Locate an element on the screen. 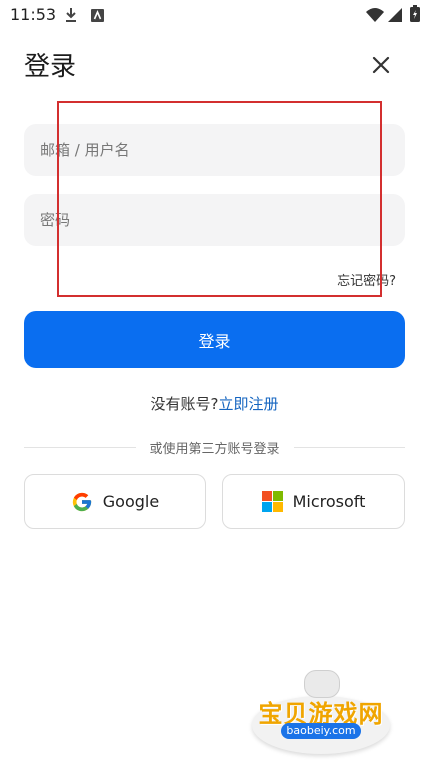 This screenshot has width=429, height=762. google-label: Google is located at coordinates (131, 501).